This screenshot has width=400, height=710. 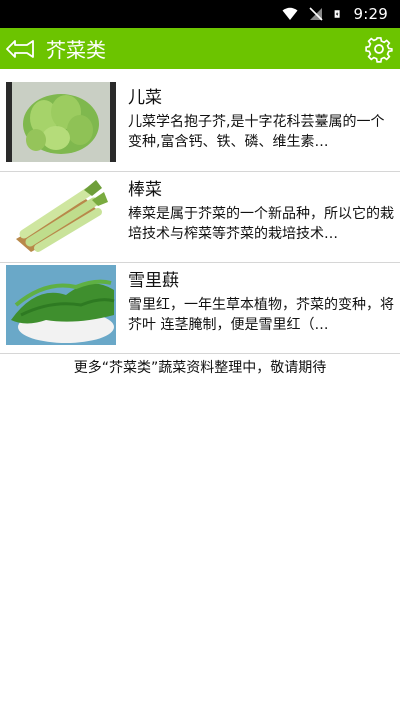 I want to click on back-arrow-icon, so click(x=20, y=48).